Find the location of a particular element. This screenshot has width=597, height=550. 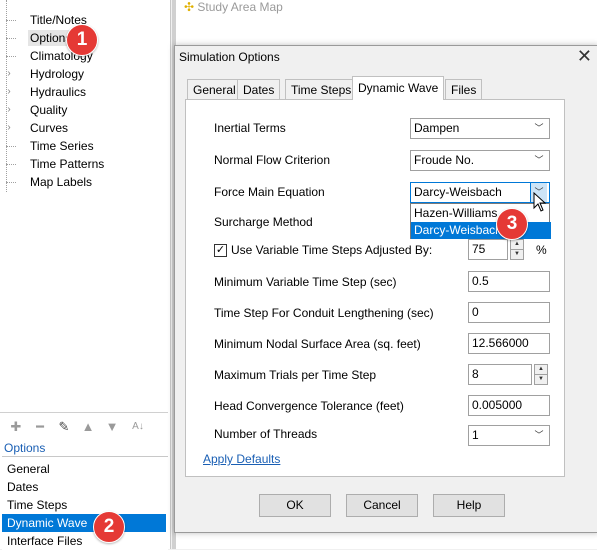

move-up-icon: ▲ is located at coordinates (88, 427).